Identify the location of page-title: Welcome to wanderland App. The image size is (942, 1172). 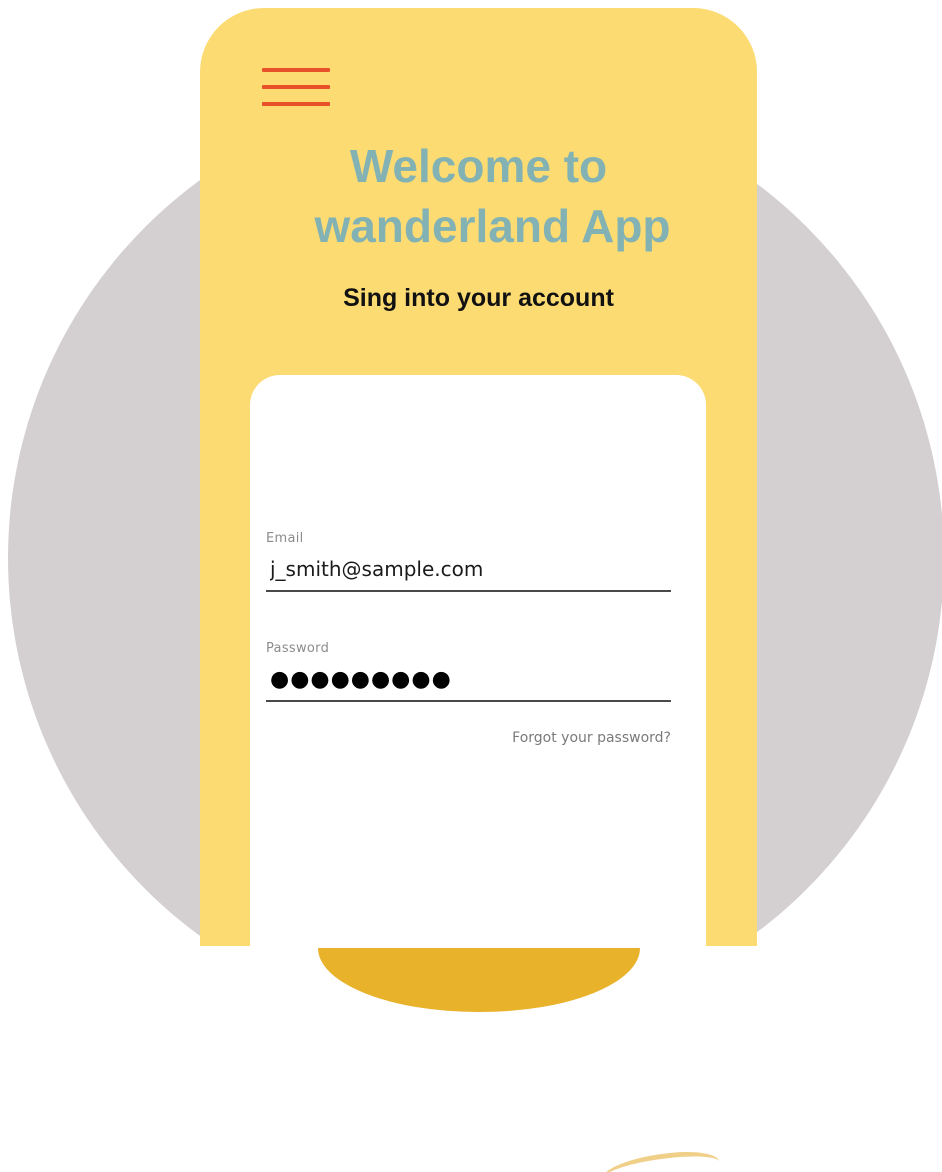
(478, 196).